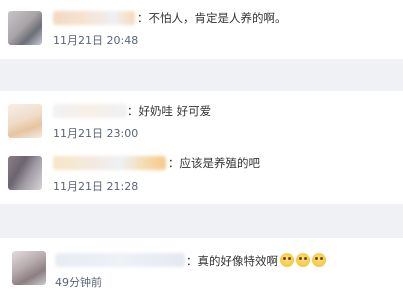 The image size is (403, 301). I want to click on comment-text: ：应该是养殖的吧, so click(214, 163).